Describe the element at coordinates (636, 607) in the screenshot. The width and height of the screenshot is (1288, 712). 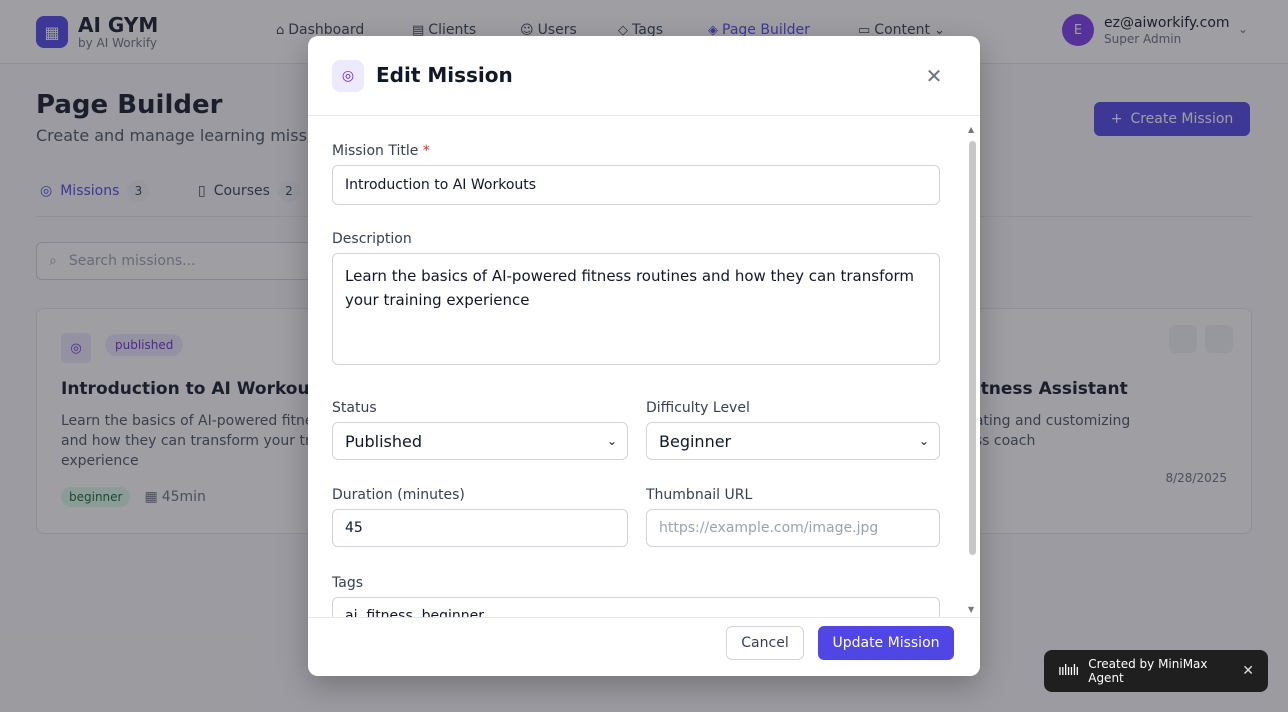
I see `tags-input: ai, fitness, beginner` at that location.